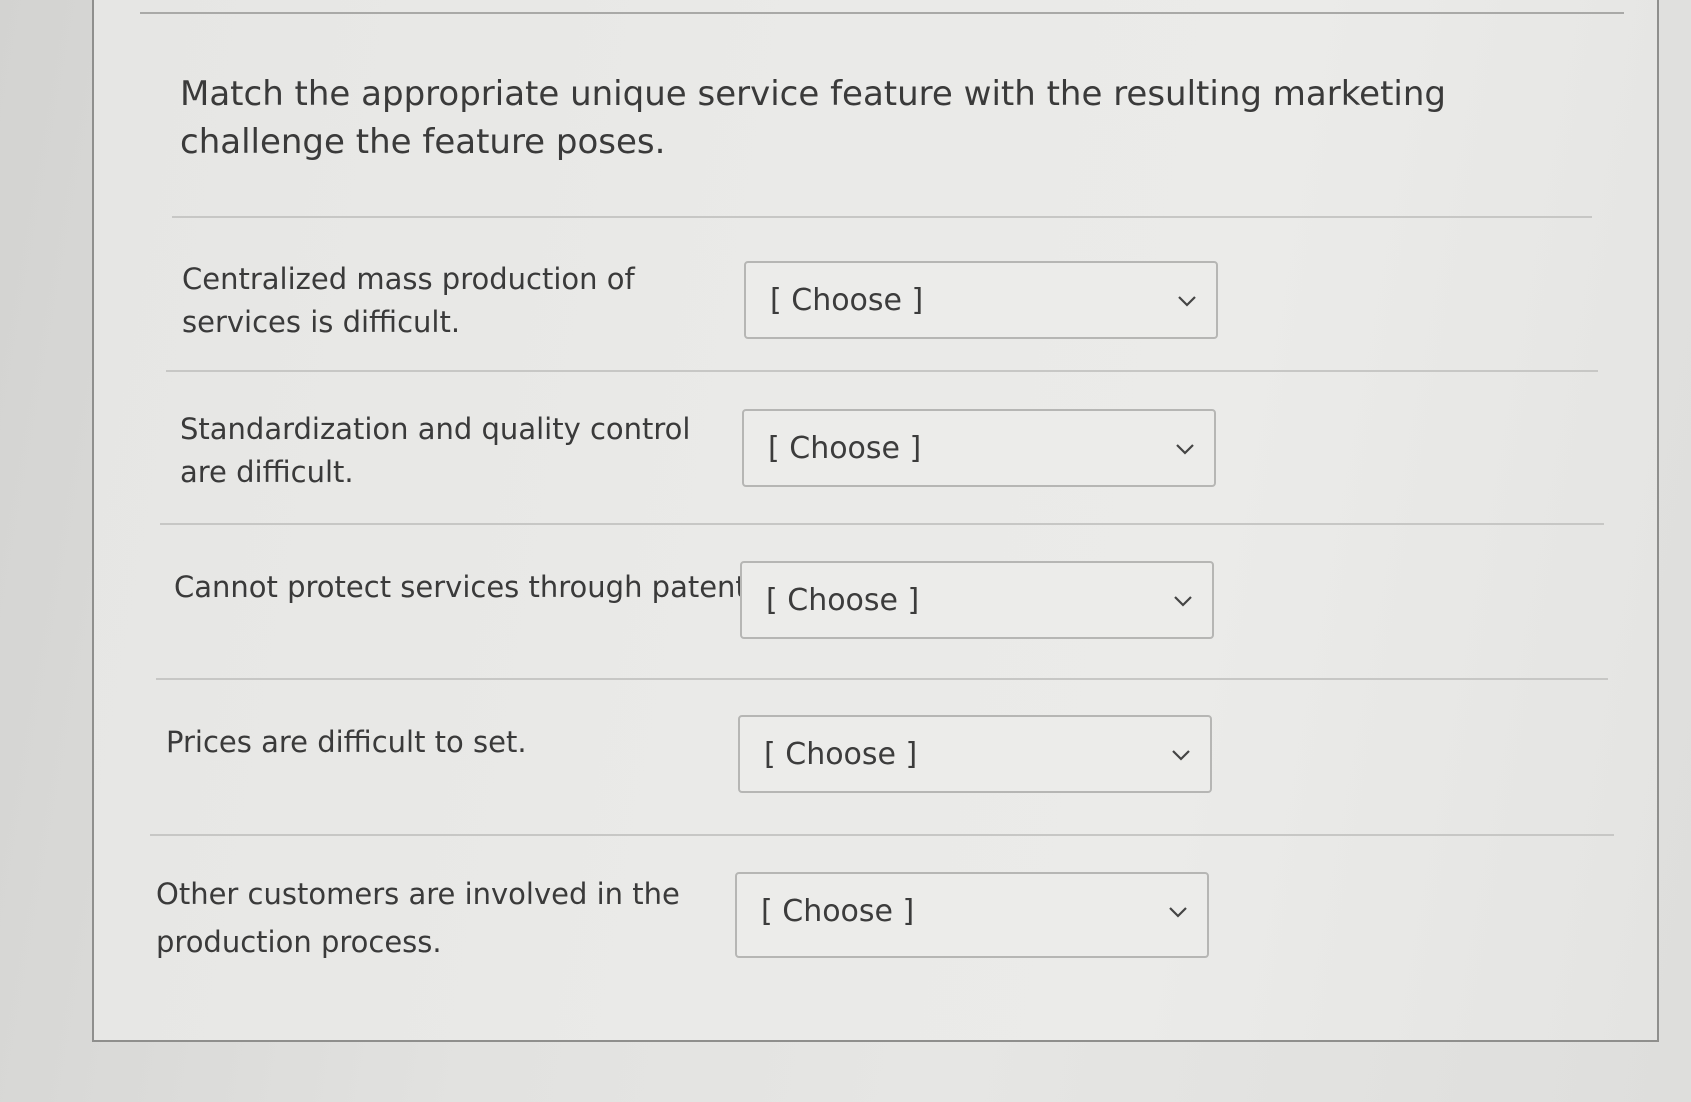  I want to click on match-select-patents: [ Choose ], so click(977, 600).